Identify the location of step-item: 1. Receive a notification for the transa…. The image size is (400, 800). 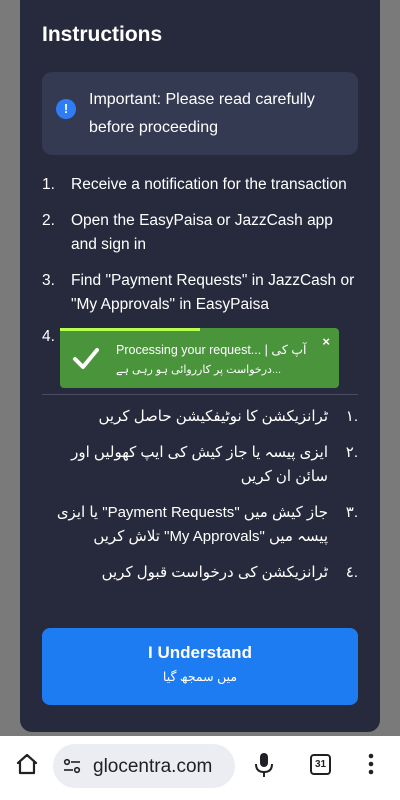
(202, 185).